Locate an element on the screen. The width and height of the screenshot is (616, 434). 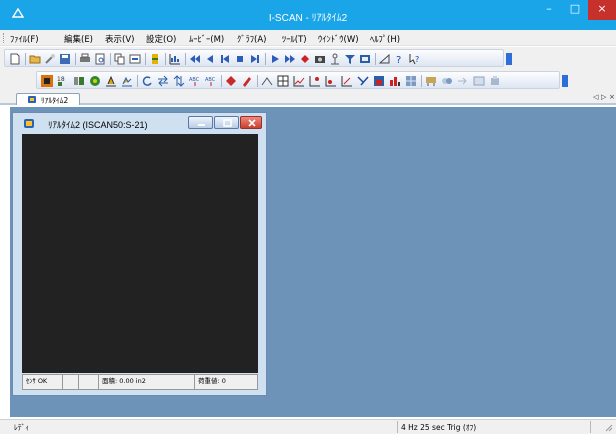
child-minimize-button is located at coordinates (200, 122).